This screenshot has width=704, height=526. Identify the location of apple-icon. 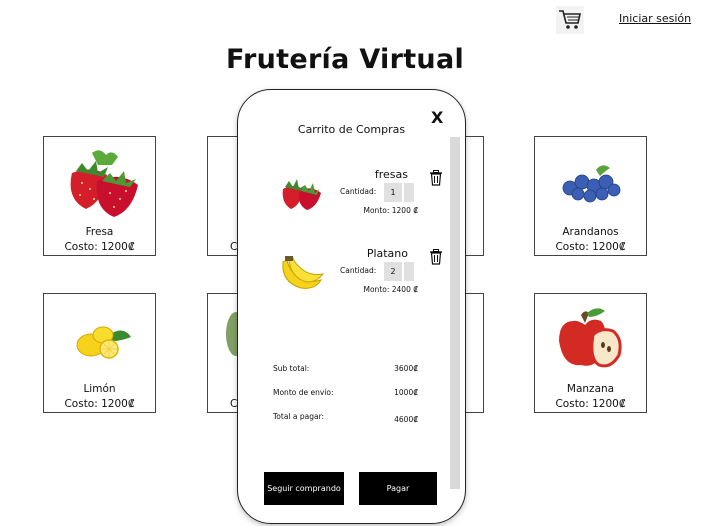
(590, 340).